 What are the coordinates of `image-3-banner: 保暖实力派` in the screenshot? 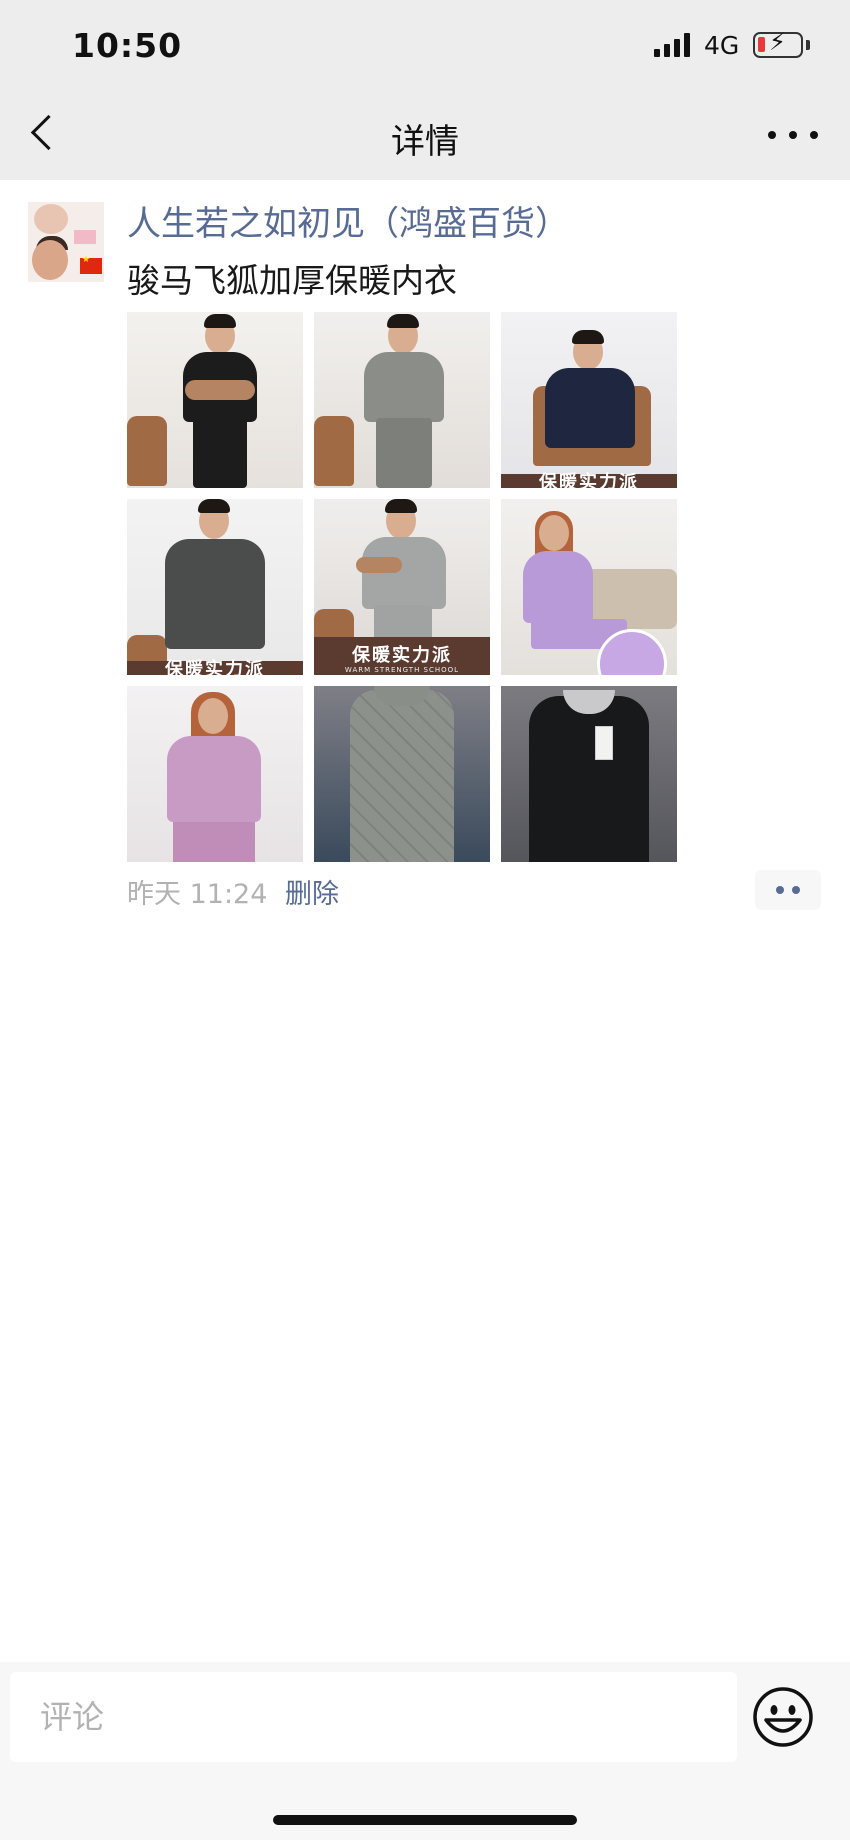 It's located at (589, 480).